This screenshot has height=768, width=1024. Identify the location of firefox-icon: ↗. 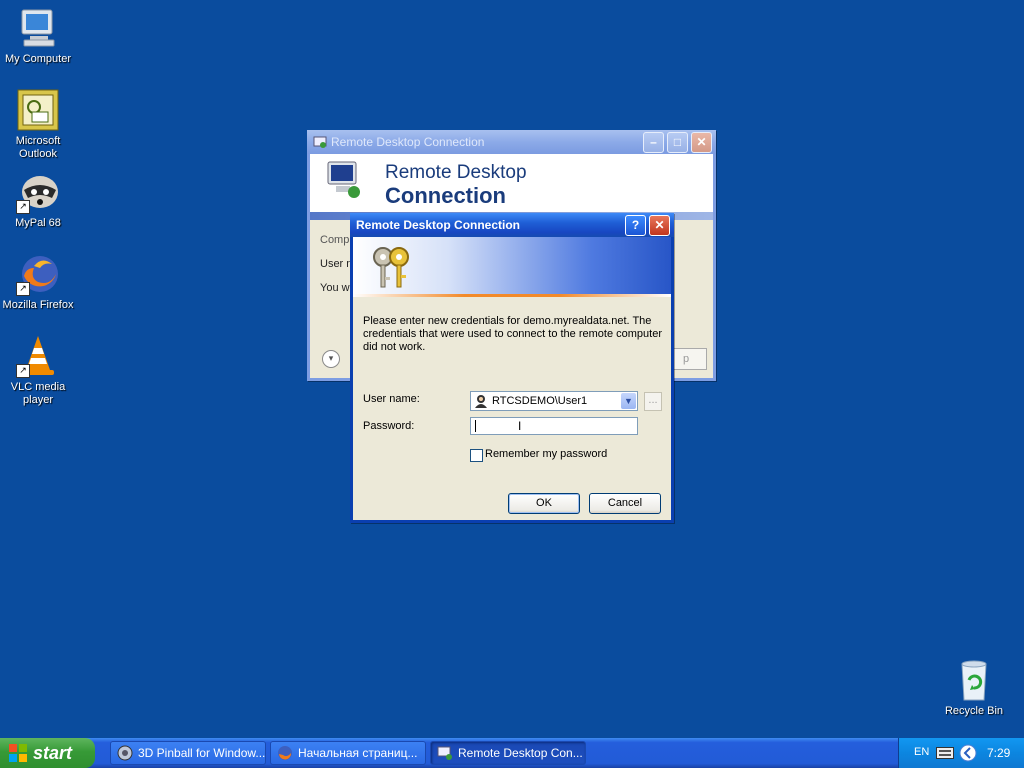
(38, 274).